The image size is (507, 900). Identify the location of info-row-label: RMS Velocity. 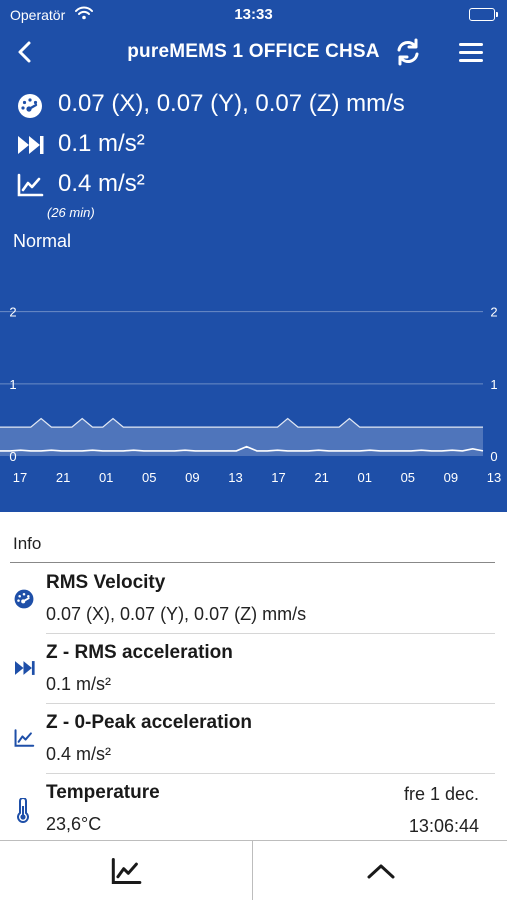
(106, 582).